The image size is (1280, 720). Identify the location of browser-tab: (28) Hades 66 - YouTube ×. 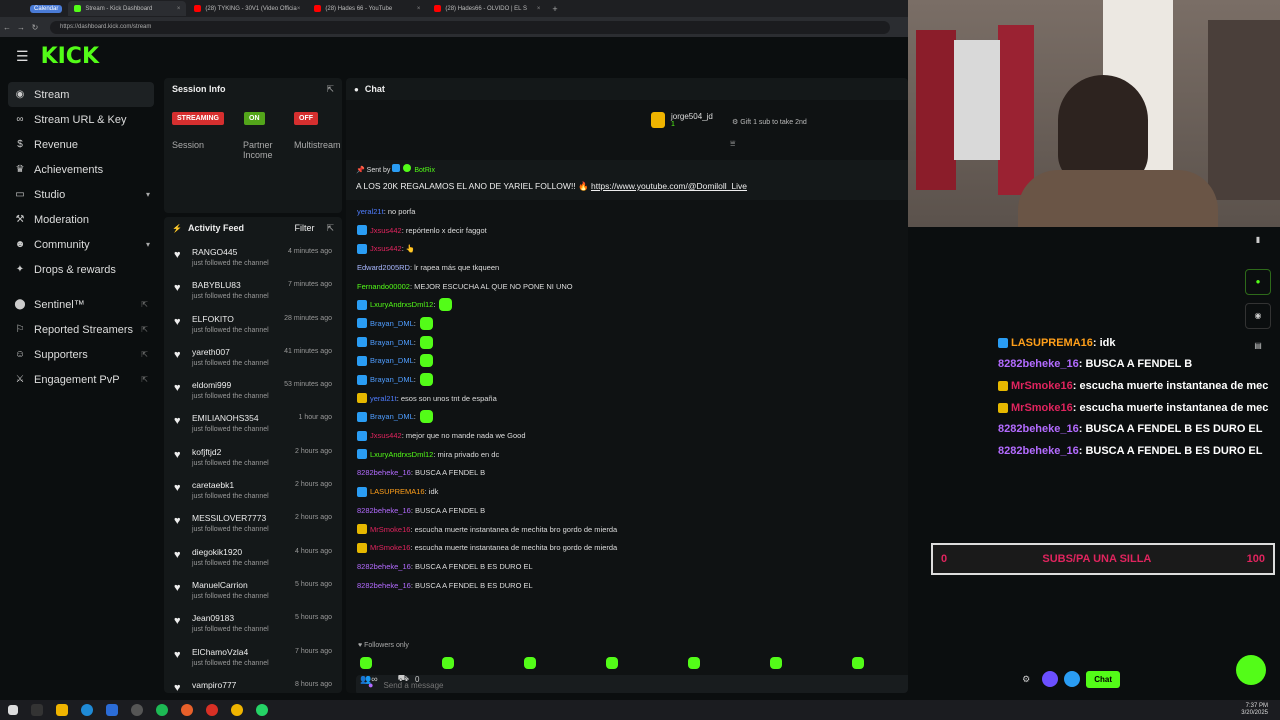
(367, 8).